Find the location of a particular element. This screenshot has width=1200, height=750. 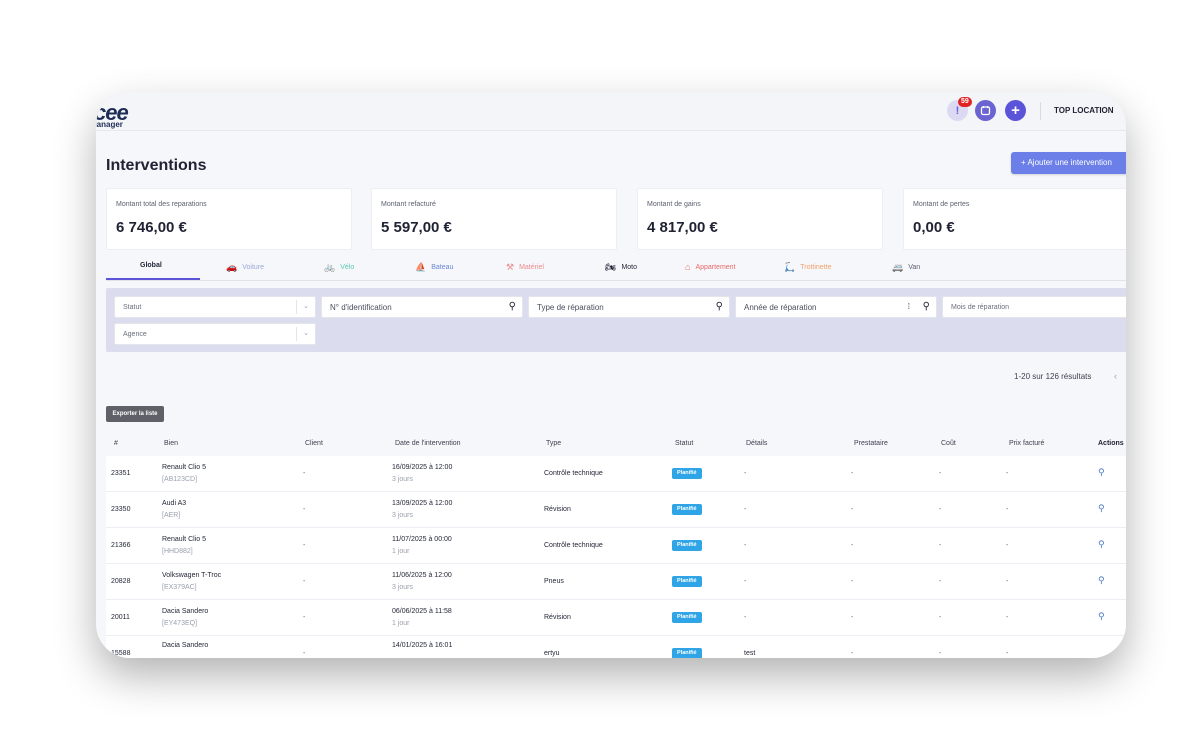

stat-label: Montant refacturé is located at coordinates (408, 204).